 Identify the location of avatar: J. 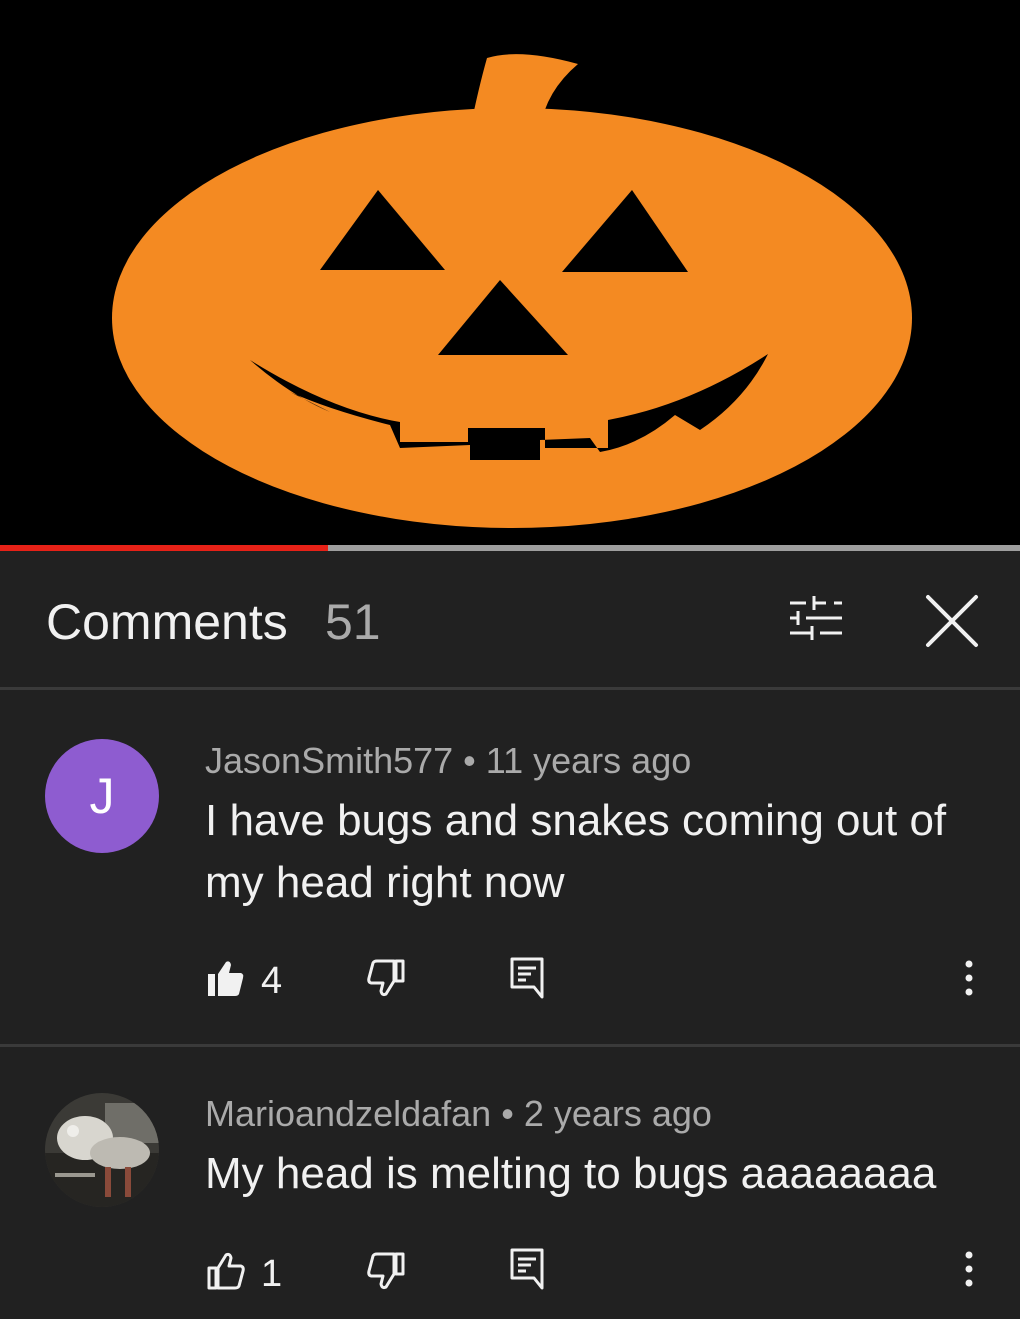
(102, 796).